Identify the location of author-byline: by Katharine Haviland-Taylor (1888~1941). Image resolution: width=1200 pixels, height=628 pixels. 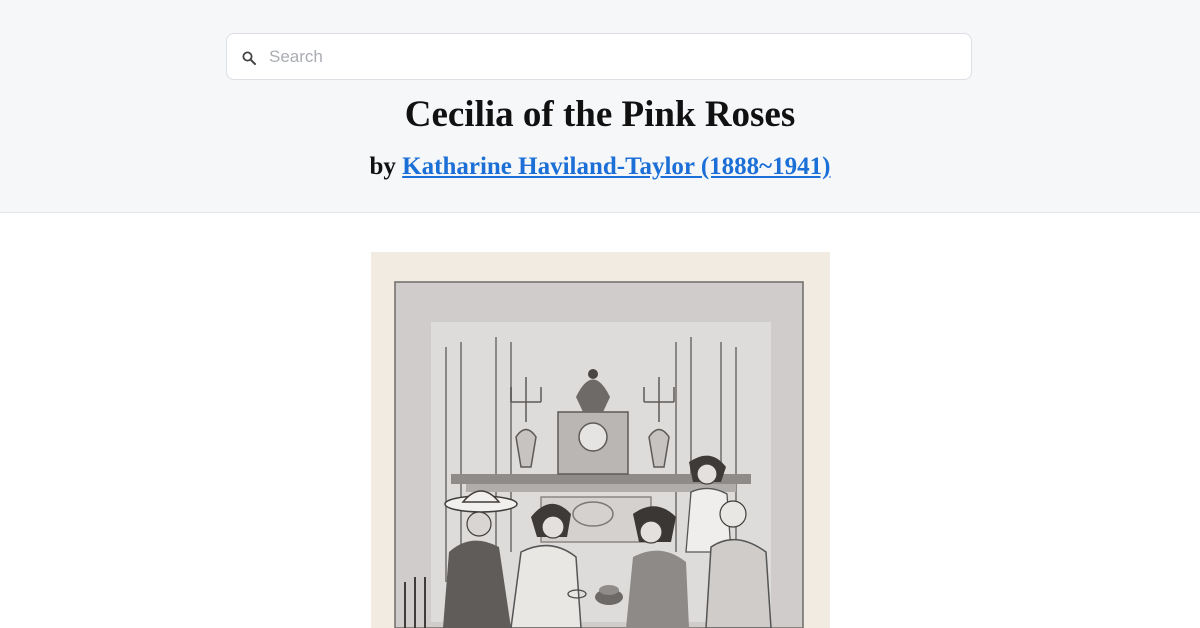
(600, 167).